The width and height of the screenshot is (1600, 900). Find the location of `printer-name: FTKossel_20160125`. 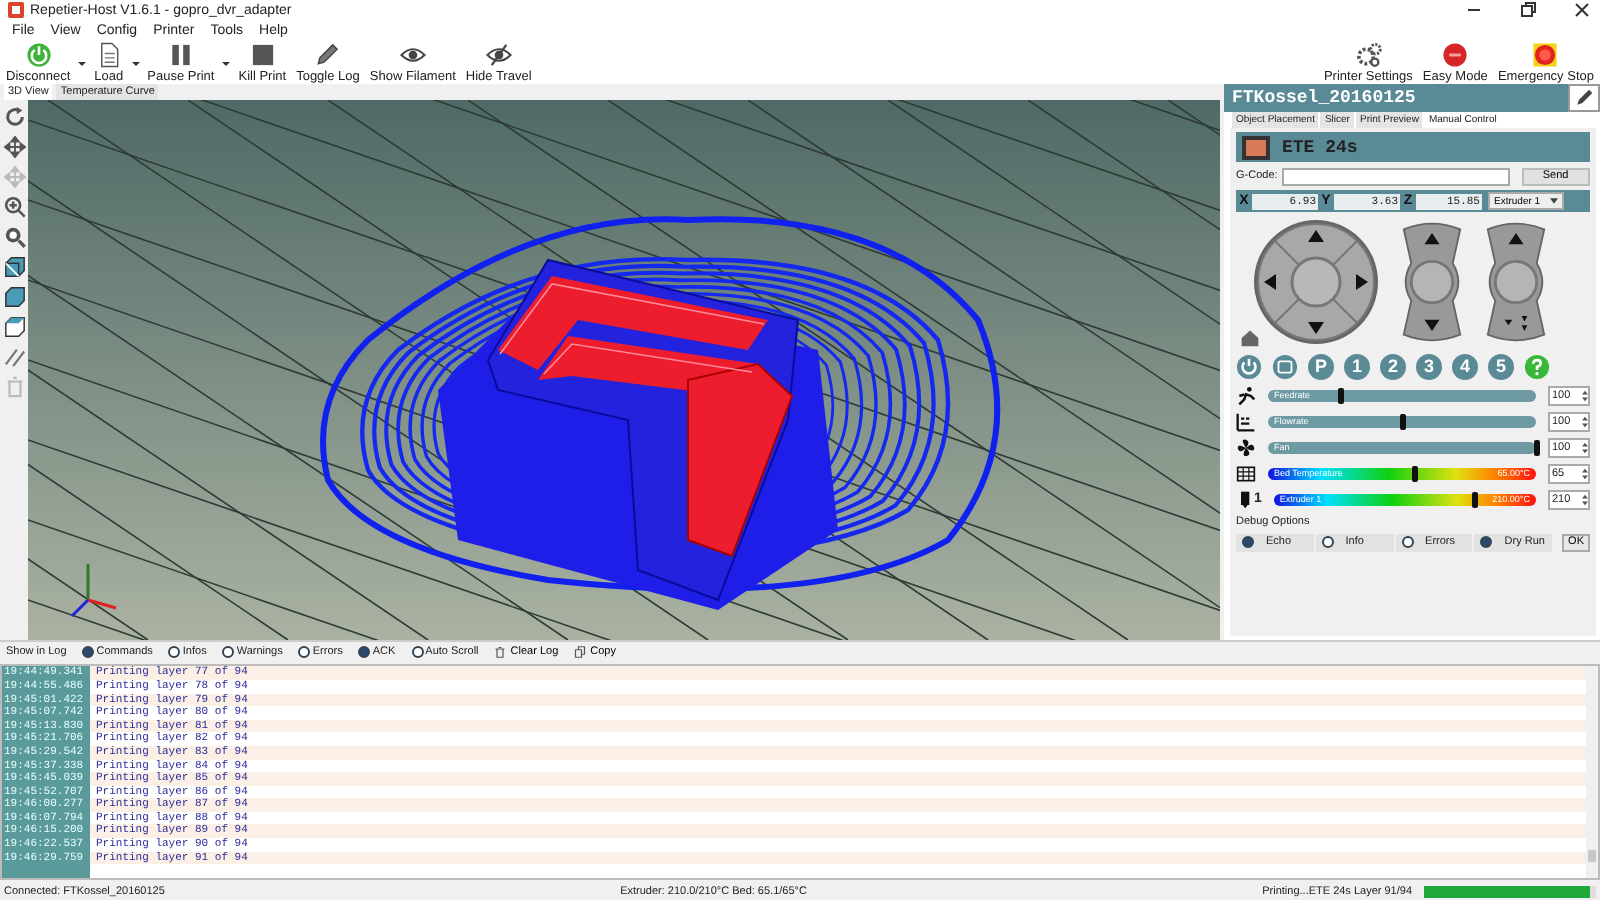

printer-name: FTKossel_20160125 is located at coordinates (1324, 98).